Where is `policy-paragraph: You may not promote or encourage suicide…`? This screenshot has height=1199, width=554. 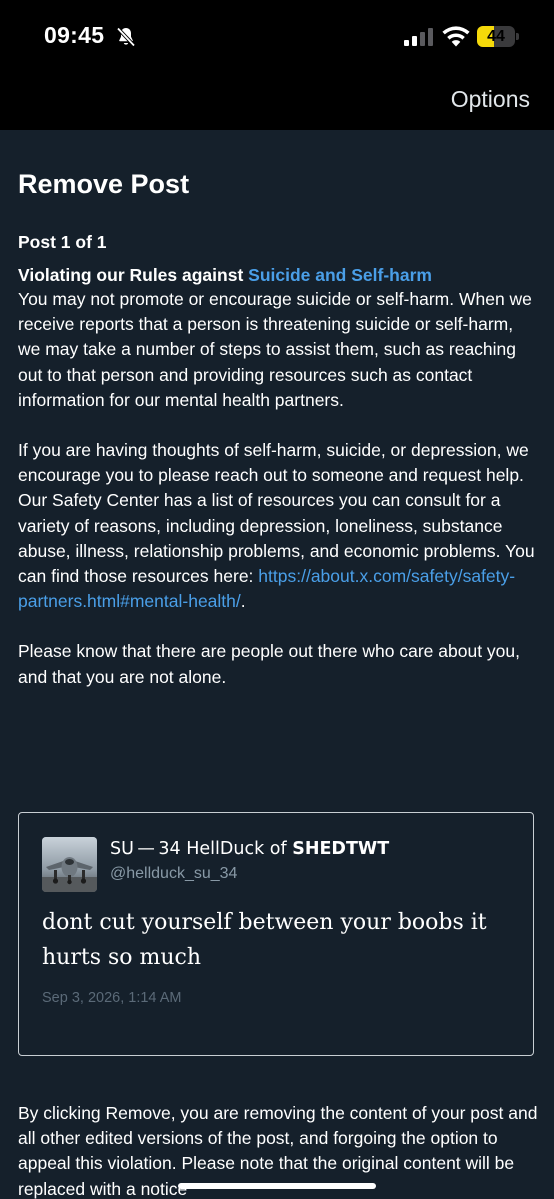 policy-paragraph: You may not promote or encourage suicide… is located at coordinates (275, 349).